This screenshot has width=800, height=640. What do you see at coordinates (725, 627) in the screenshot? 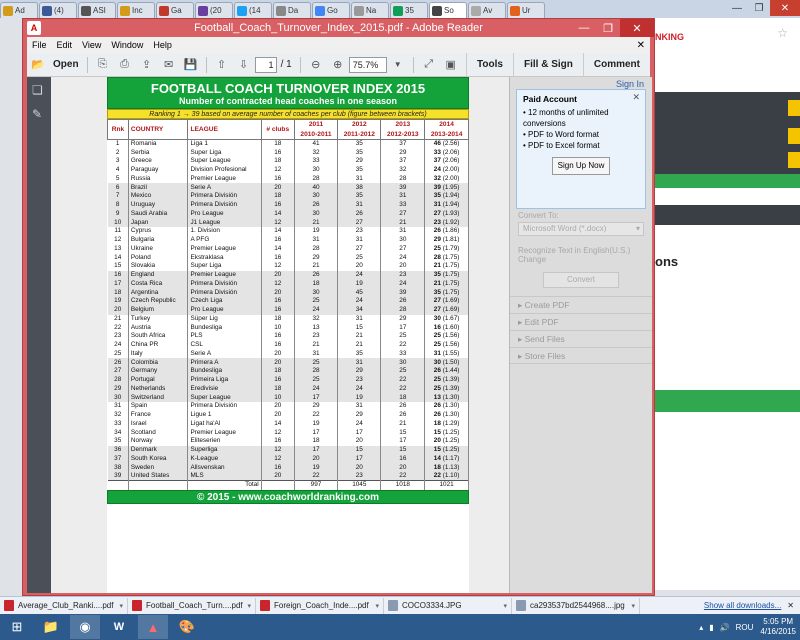
I see `volume-icon: 🔊` at bounding box center [725, 627].